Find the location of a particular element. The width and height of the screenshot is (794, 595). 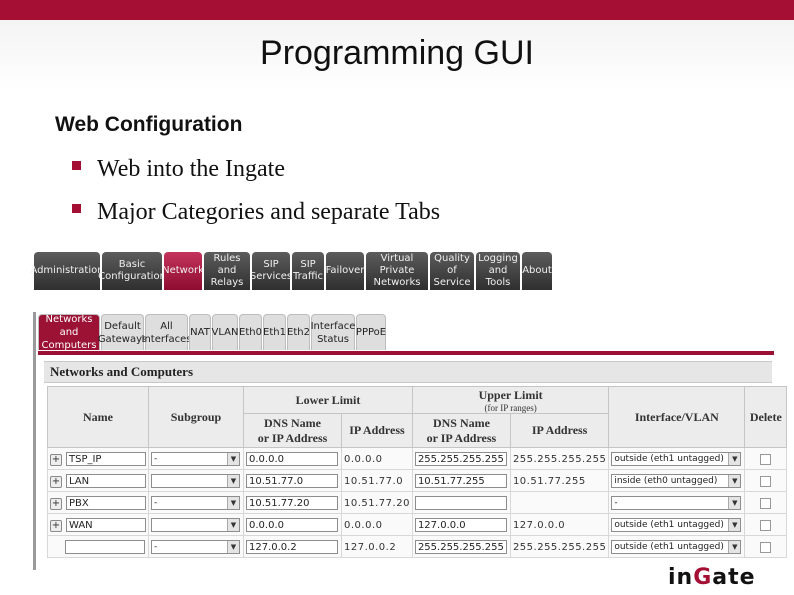

main-tab-basic-configuration: Basic Configuration is located at coordinates (132, 271).